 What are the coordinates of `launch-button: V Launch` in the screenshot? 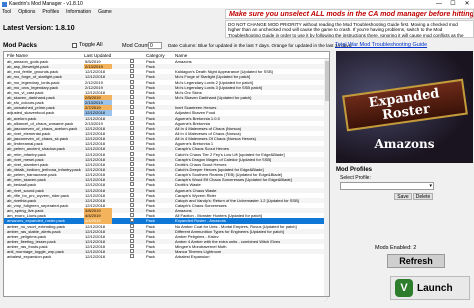 It's located at (430, 288).